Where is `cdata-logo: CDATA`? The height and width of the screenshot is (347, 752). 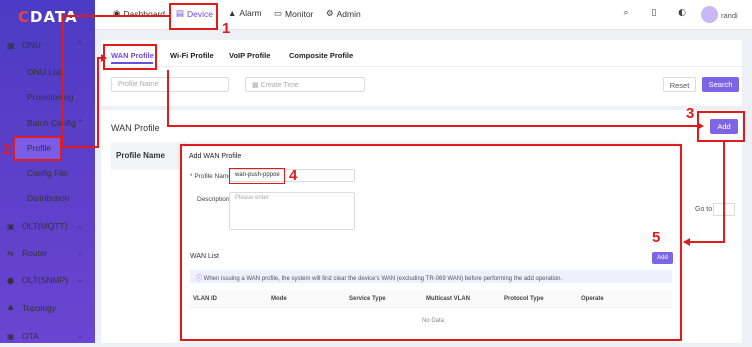
cdata-logo: CDATA is located at coordinates (48, 17).